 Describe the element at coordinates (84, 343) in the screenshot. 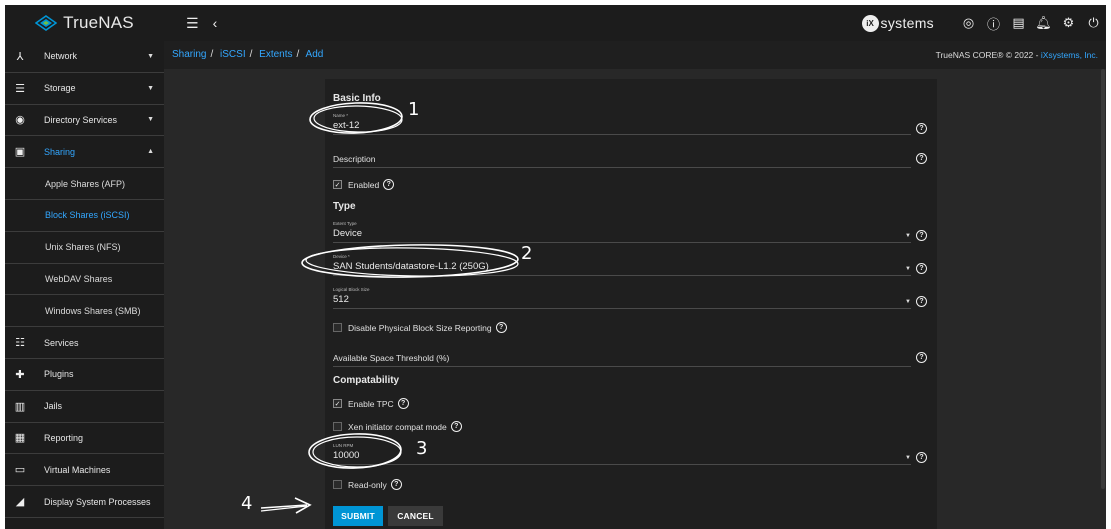

I see `sidebar-item-services: ☷ Services` at that location.